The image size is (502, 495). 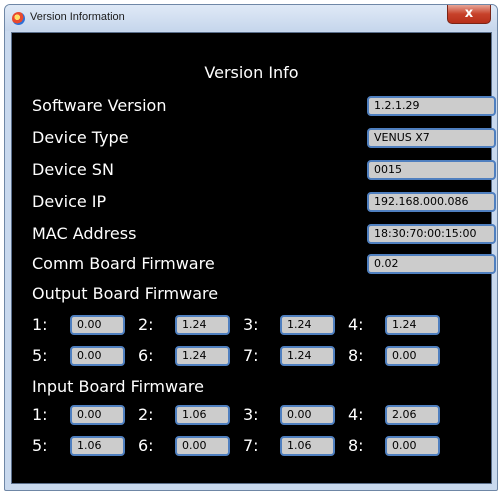 I want to click on page-title: Version Info, so click(x=251, y=72).